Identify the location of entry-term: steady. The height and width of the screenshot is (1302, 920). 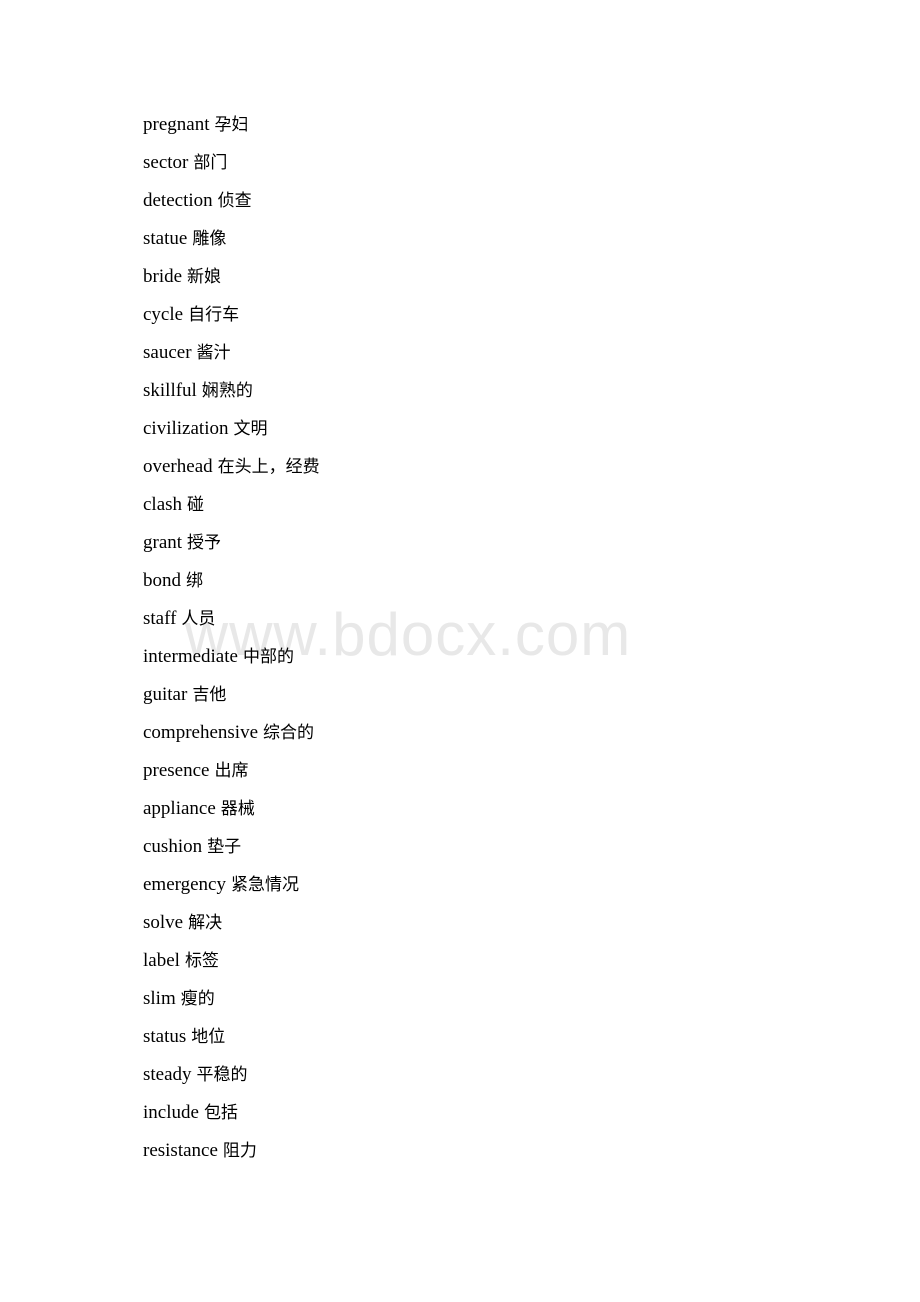
(167, 1074).